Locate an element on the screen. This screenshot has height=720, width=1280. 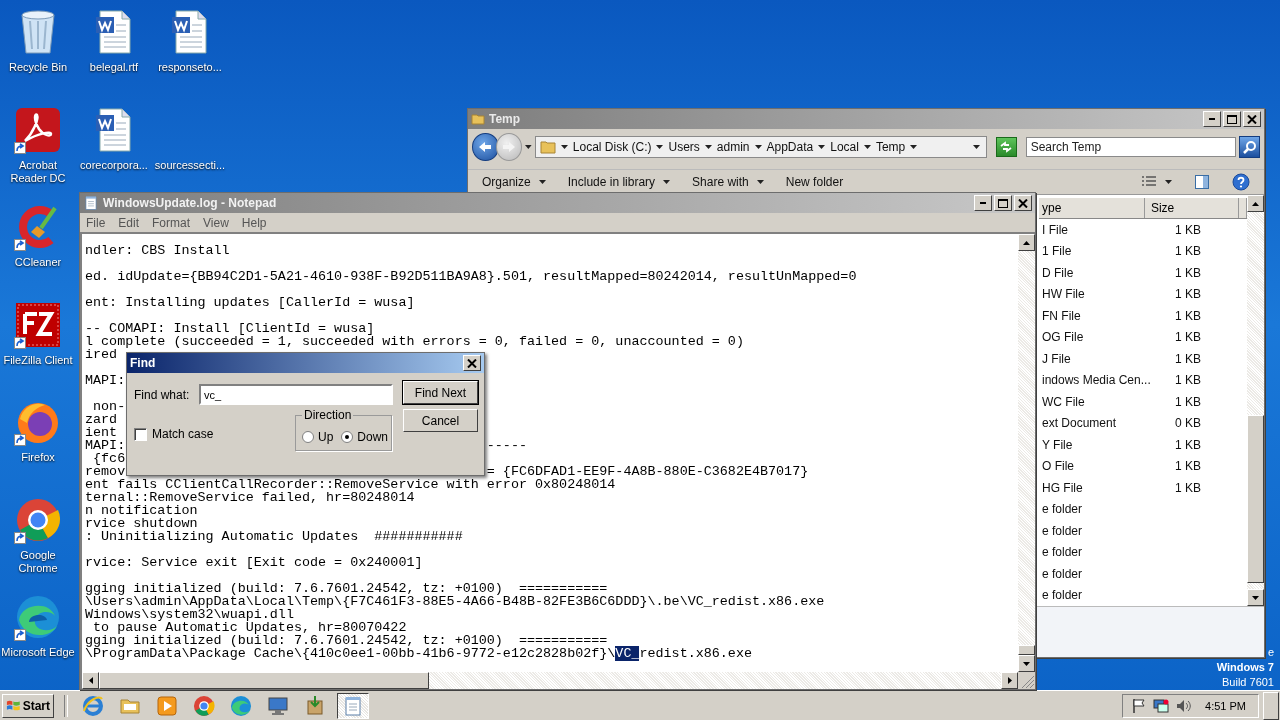
toolbar-button: Share with is located at coordinates (728, 182).